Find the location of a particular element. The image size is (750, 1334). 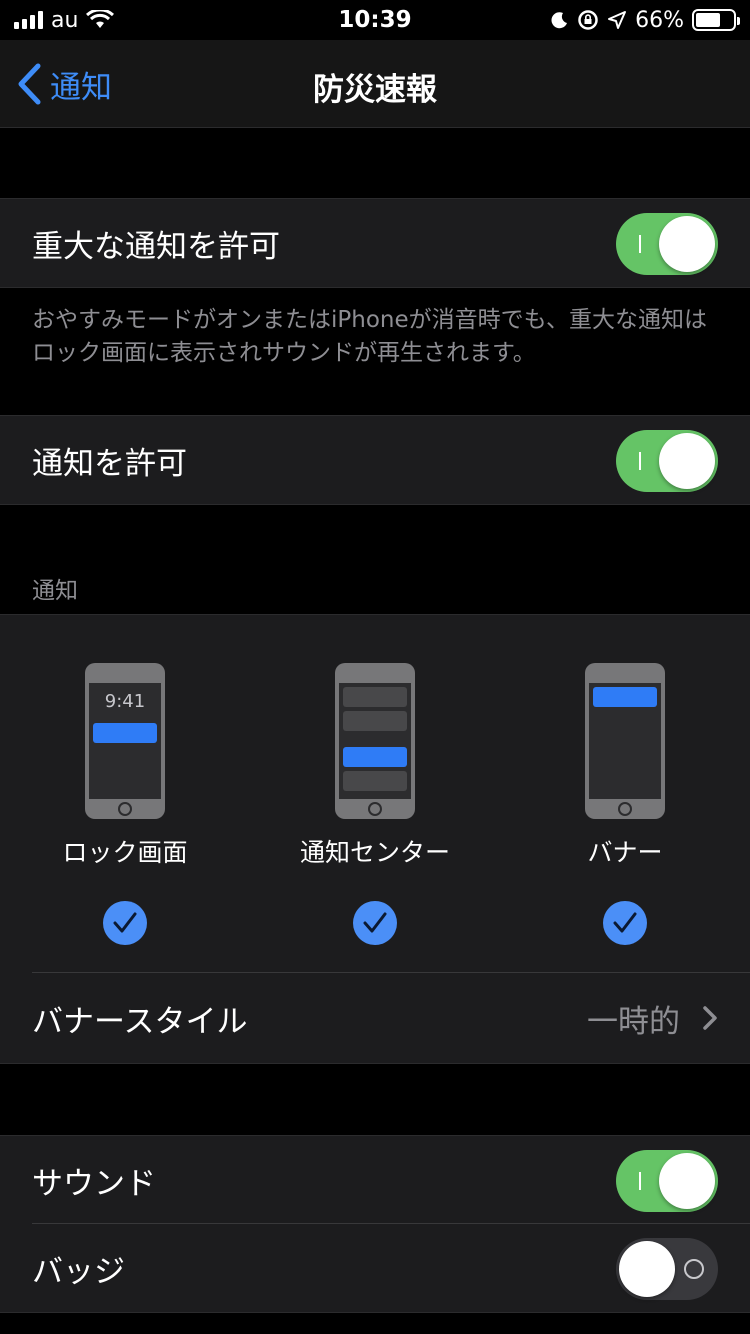

location-arrow-icon is located at coordinates (617, 20).